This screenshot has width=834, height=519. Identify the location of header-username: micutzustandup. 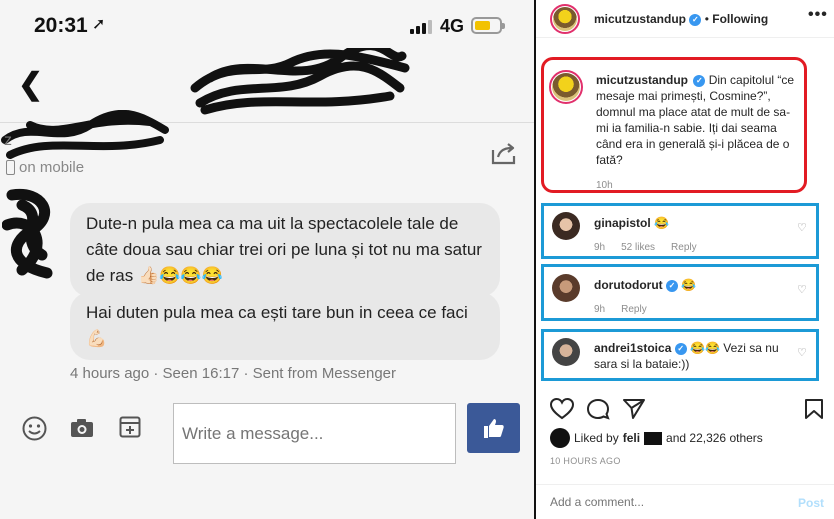
(640, 19).